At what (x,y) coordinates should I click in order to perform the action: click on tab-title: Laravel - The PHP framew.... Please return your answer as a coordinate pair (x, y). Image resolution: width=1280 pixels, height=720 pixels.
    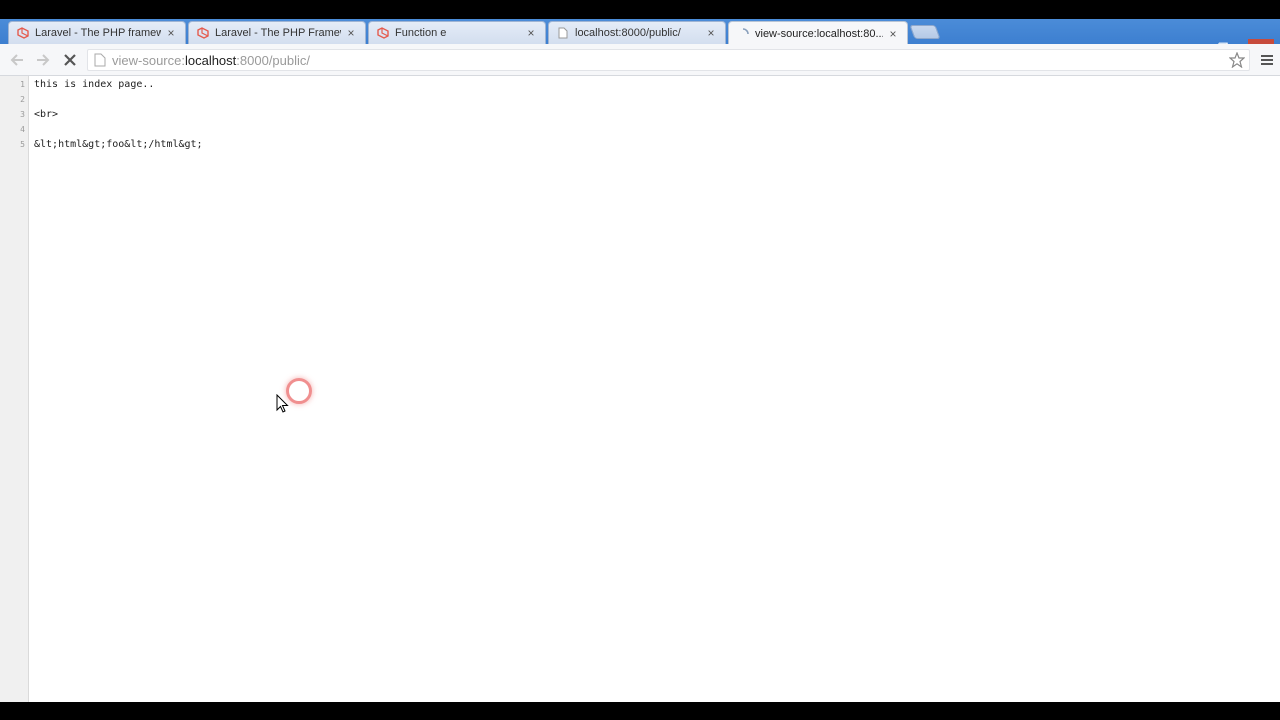
    Looking at the image, I should click on (98, 33).